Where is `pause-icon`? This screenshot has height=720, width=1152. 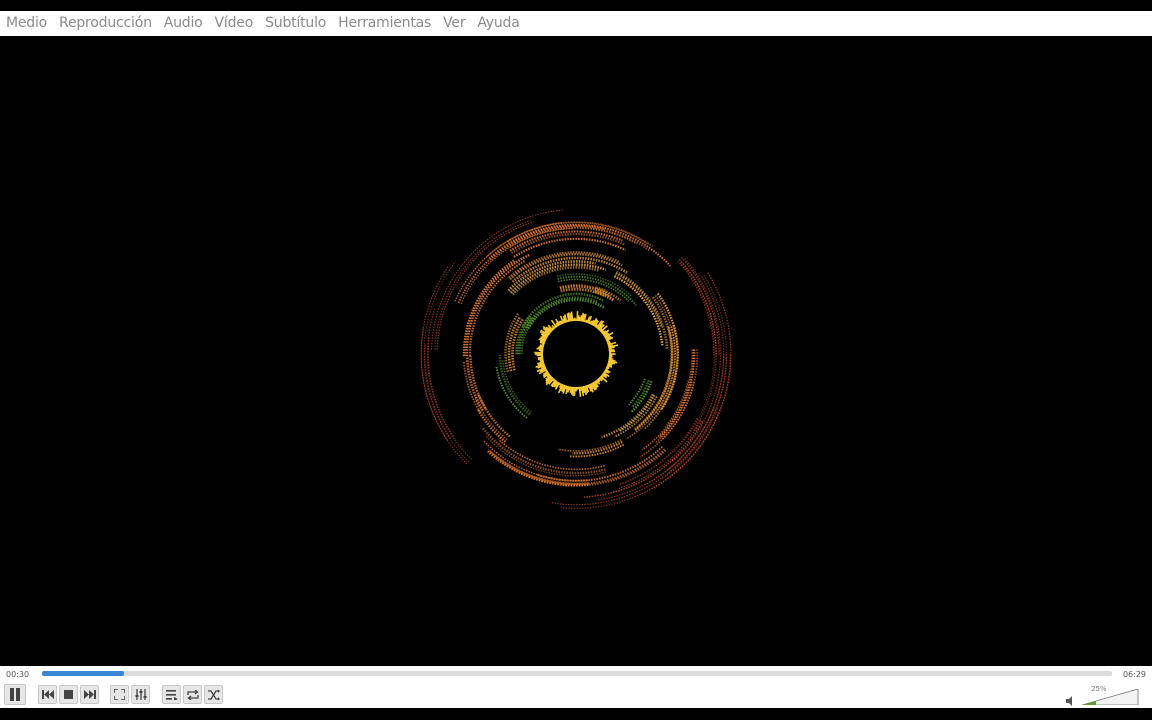
pause-icon is located at coordinates (15, 694).